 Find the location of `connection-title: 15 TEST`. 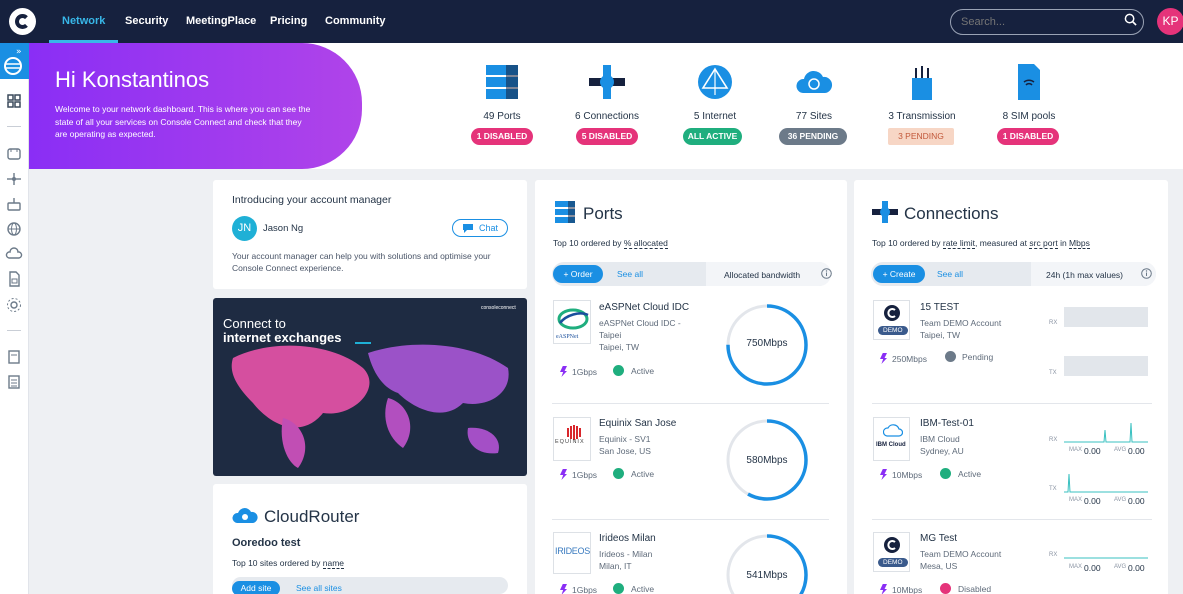

connection-title: 15 TEST is located at coordinates (939, 307).